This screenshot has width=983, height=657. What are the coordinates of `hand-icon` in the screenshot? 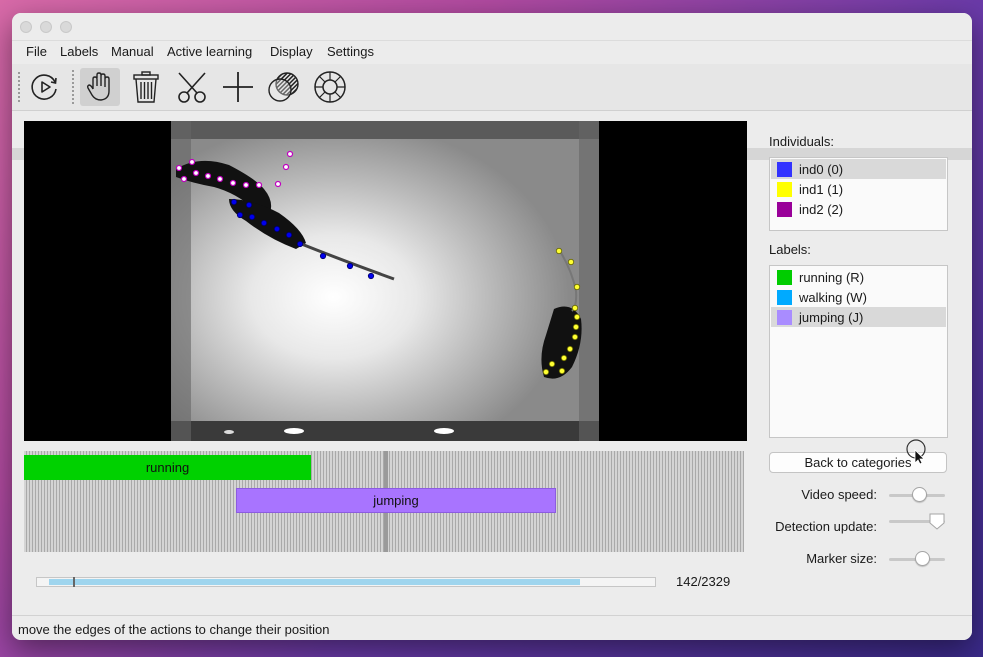 It's located at (98, 86).